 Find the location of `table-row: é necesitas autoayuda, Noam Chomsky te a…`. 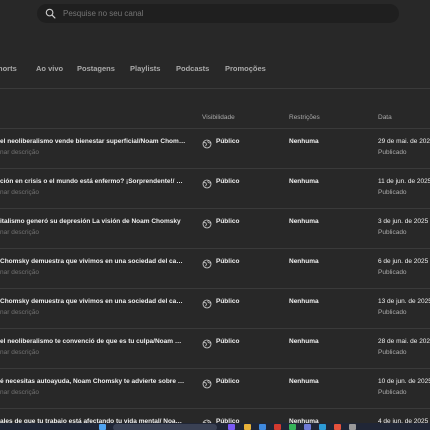

table-row: é necesitas autoayuda, Noam Chomsky te a… is located at coordinates (215, 389).